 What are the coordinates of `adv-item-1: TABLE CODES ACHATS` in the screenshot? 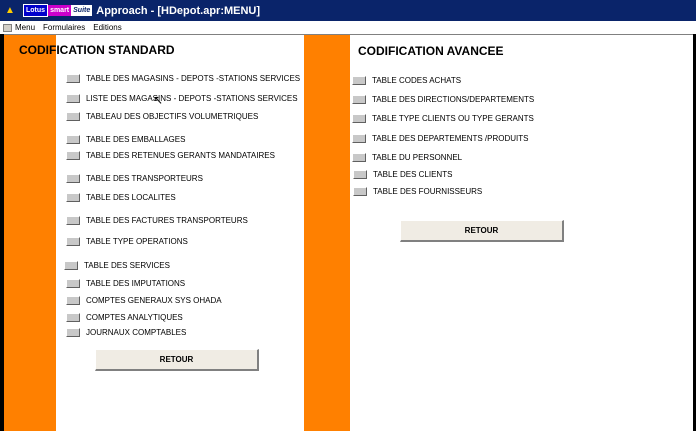 It's located at (406, 80).